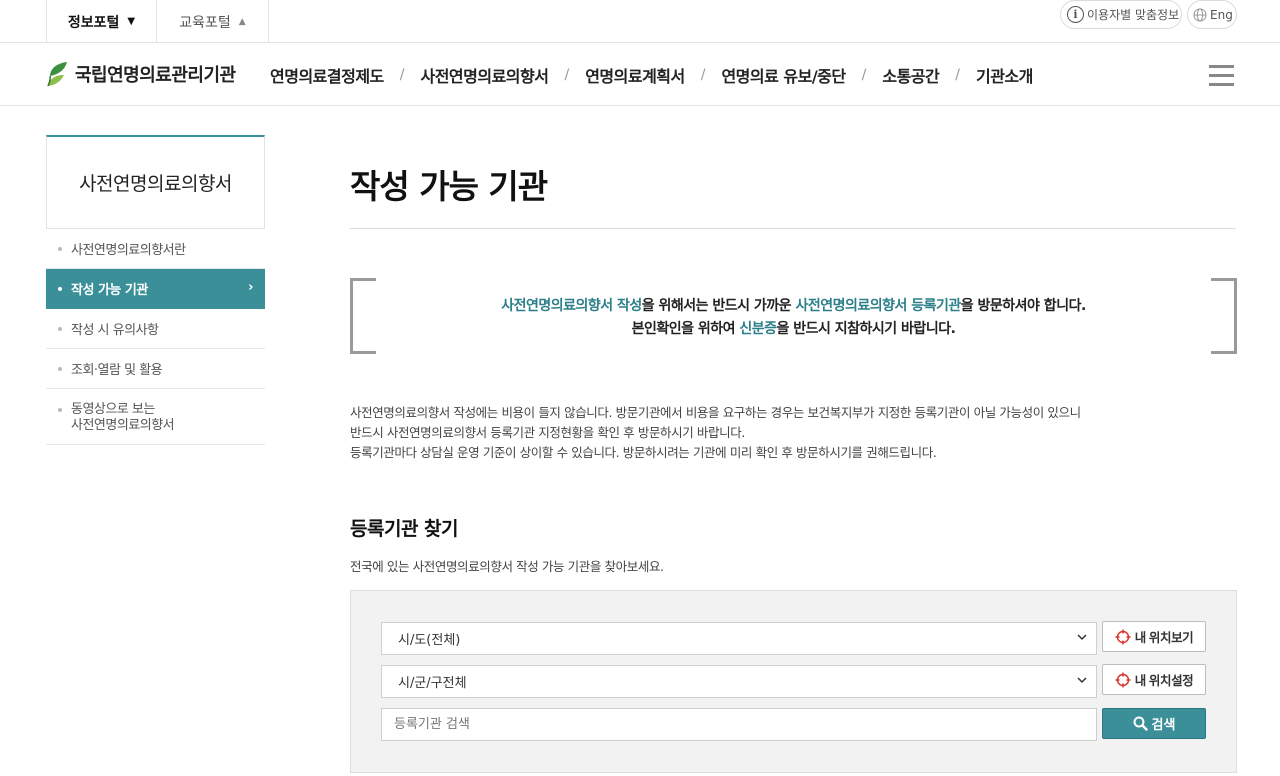  What do you see at coordinates (155, 289) in the screenshot?
I see `sub-nav-item-available-institutions: 작성 가능 기관 ›` at bounding box center [155, 289].